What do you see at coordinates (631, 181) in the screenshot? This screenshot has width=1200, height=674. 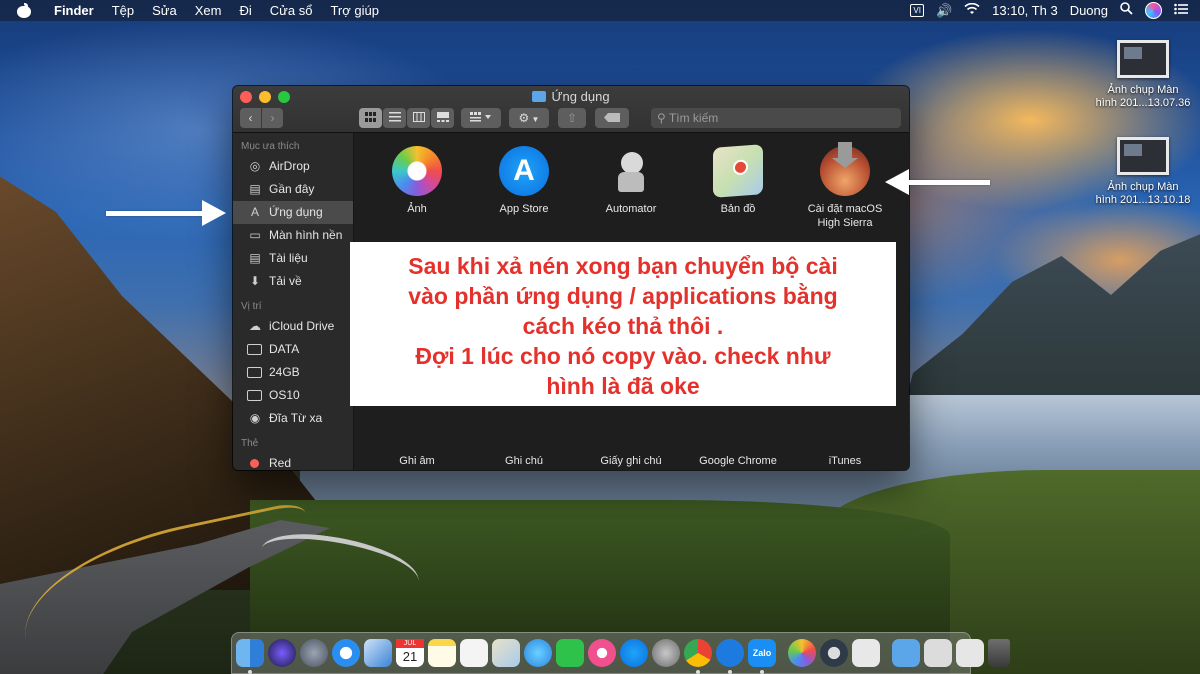 I see `app-item-automator: Automator` at bounding box center [631, 181].